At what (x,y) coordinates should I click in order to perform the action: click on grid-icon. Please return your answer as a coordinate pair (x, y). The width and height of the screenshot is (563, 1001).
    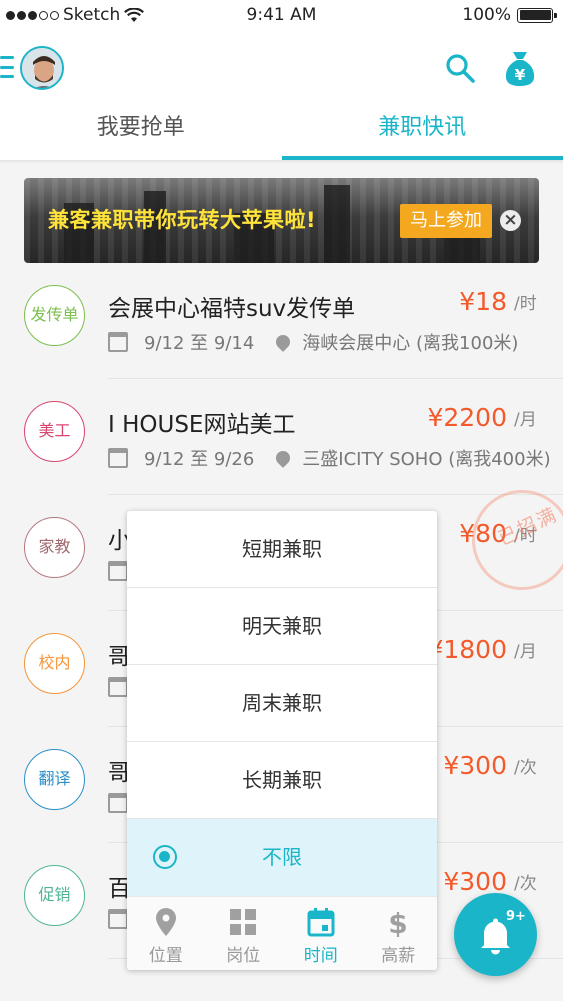
    Looking at the image, I should click on (243, 922).